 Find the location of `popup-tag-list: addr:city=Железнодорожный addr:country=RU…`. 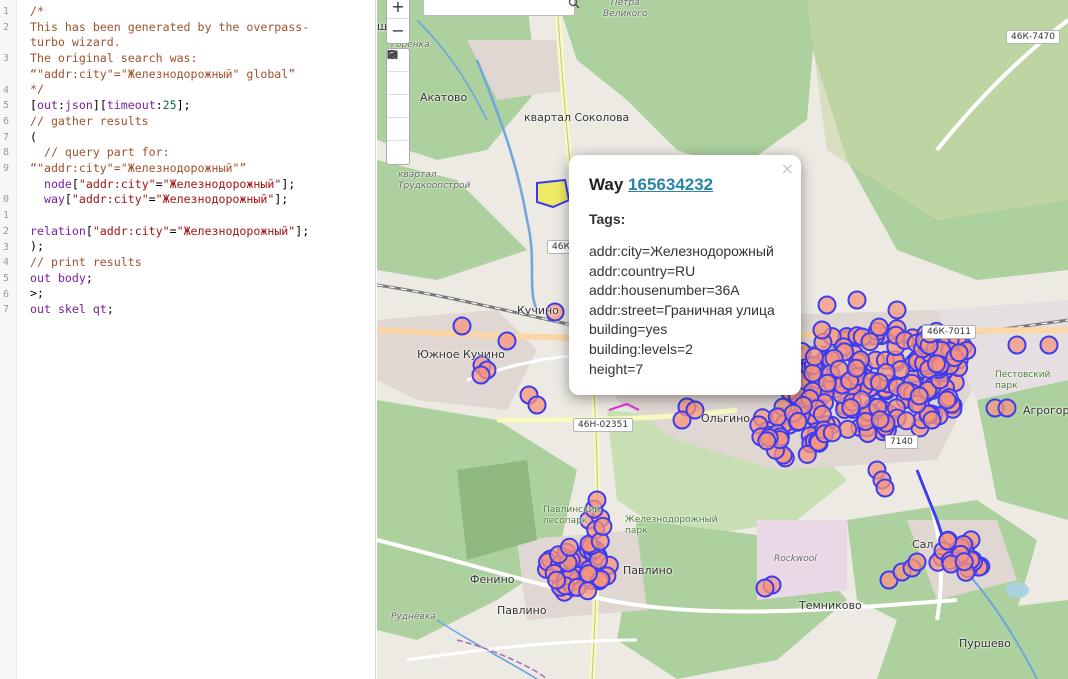

popup-tag-list: addr:city=Железнодорожный addr:country=RU… is located at coordinates (685, 310).